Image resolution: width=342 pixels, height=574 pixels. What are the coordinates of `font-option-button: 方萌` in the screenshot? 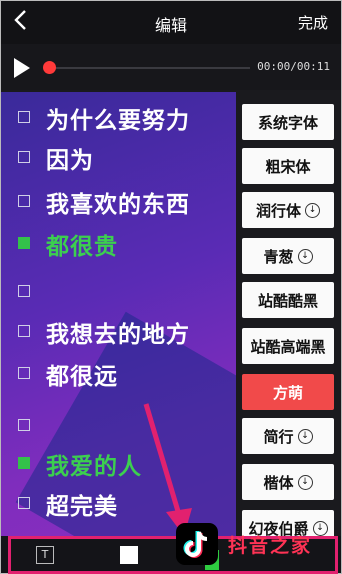 It's located at (288, 392).